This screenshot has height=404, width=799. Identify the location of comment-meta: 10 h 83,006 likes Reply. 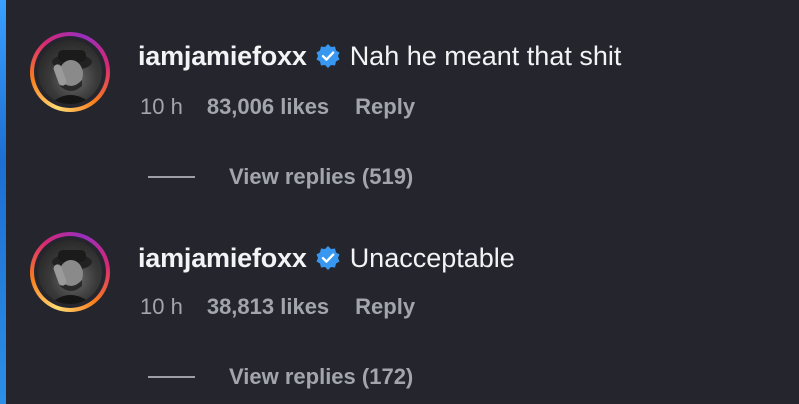
(277, 107).